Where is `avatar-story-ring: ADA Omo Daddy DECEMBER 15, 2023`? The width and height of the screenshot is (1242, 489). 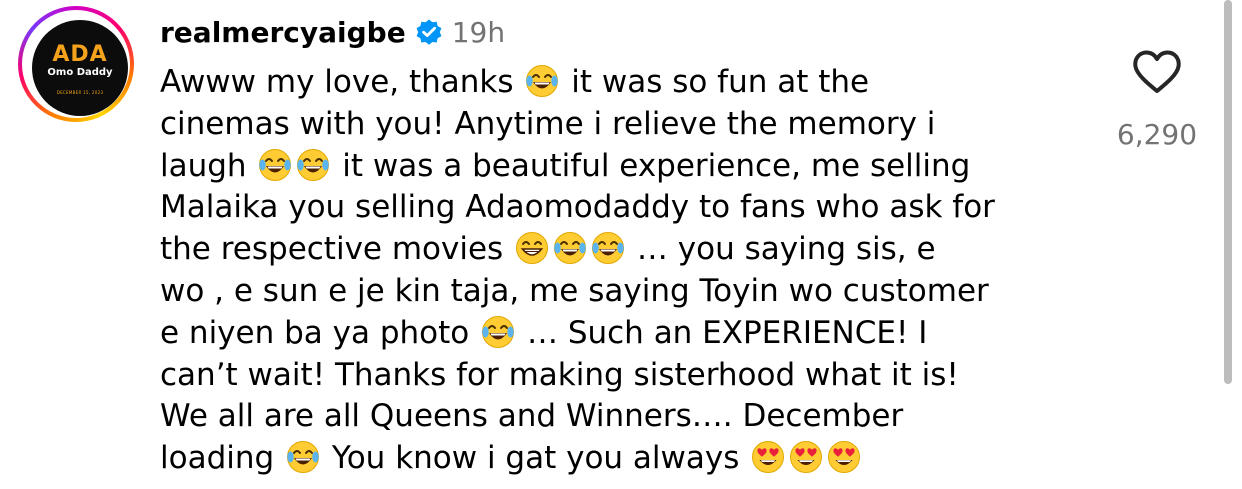 avatar-story-ring: ADA Omo Daddy DECEMBER 15, 2023 is located at coordinates (76, 64).